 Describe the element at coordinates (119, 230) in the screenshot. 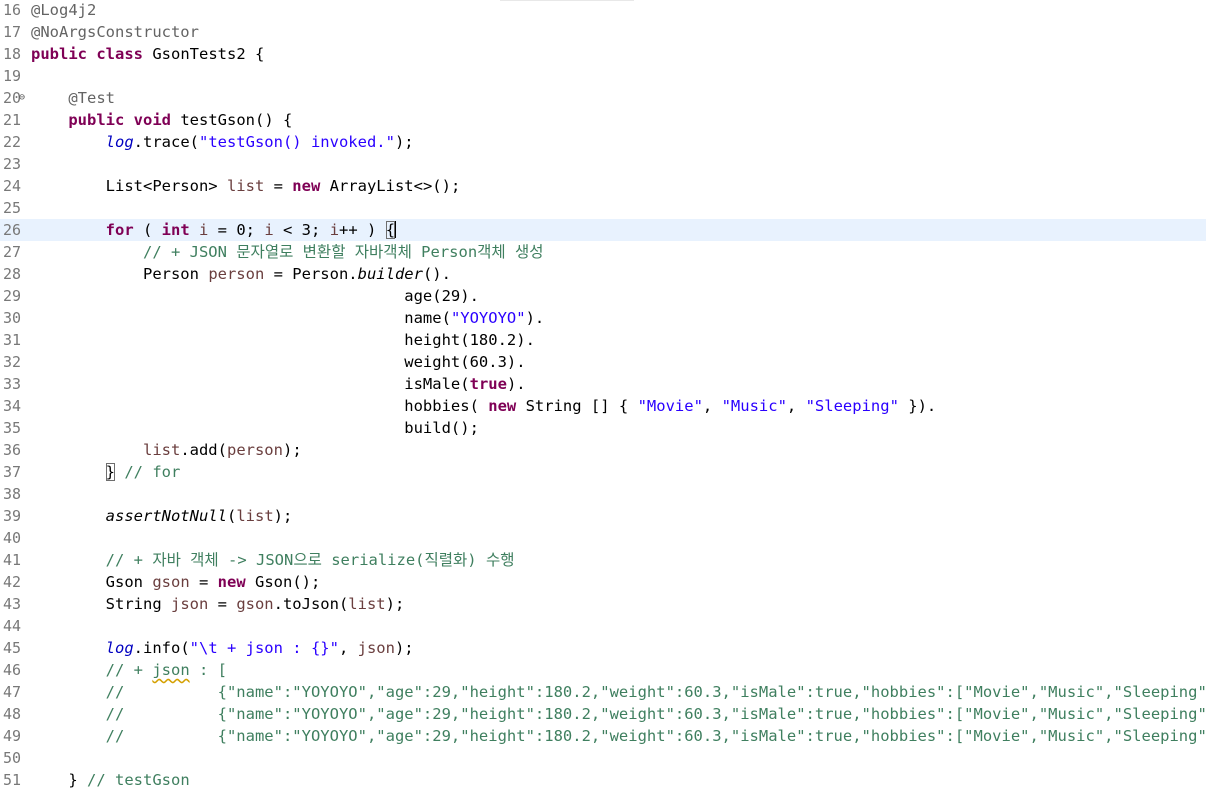

I see `code-token: for` at that location.